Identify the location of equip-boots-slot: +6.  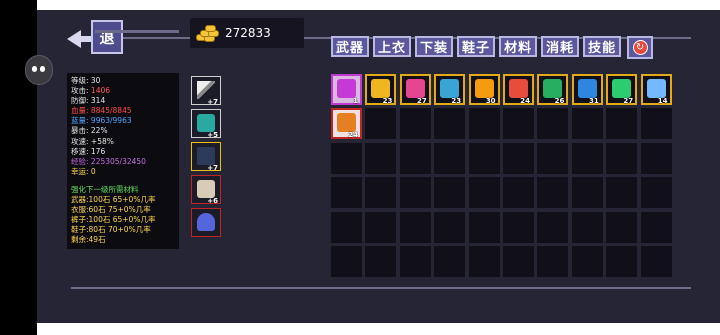
(206, 190).